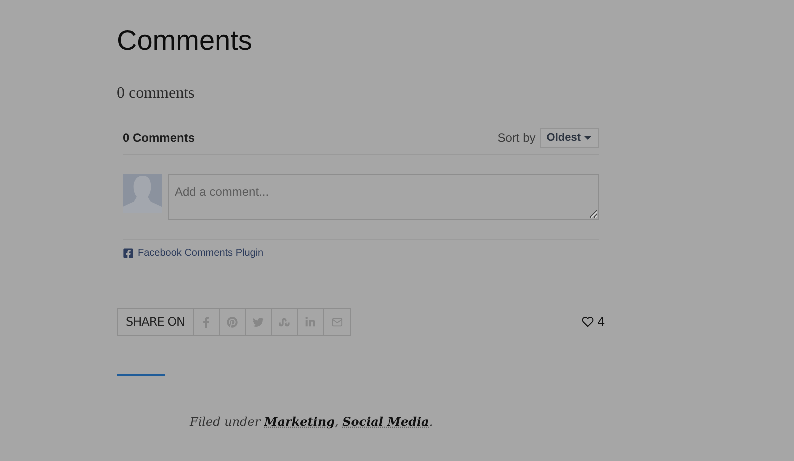 This screenshot has height=461, width=794. I want to click on filed-under-text: Filed under Marketing, Social Media., so click(312, 422).